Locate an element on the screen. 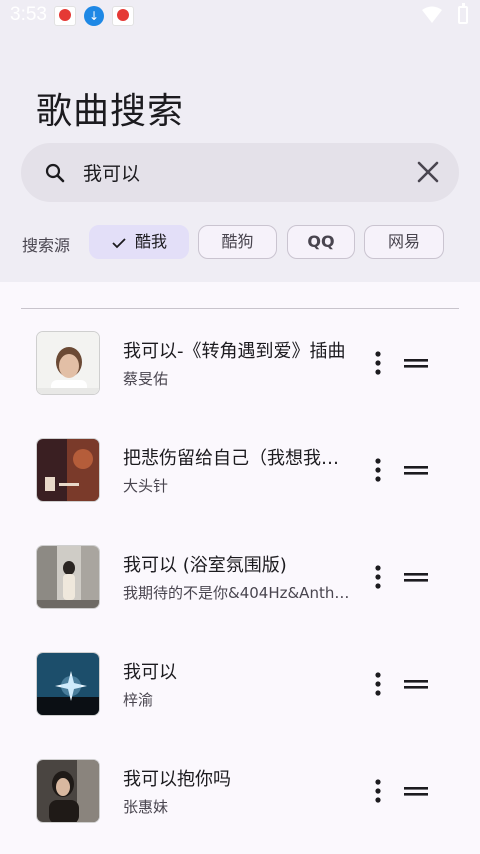 The width and height of the screenshot is (480, 854). check-icon is located at coordinates (119, 242).